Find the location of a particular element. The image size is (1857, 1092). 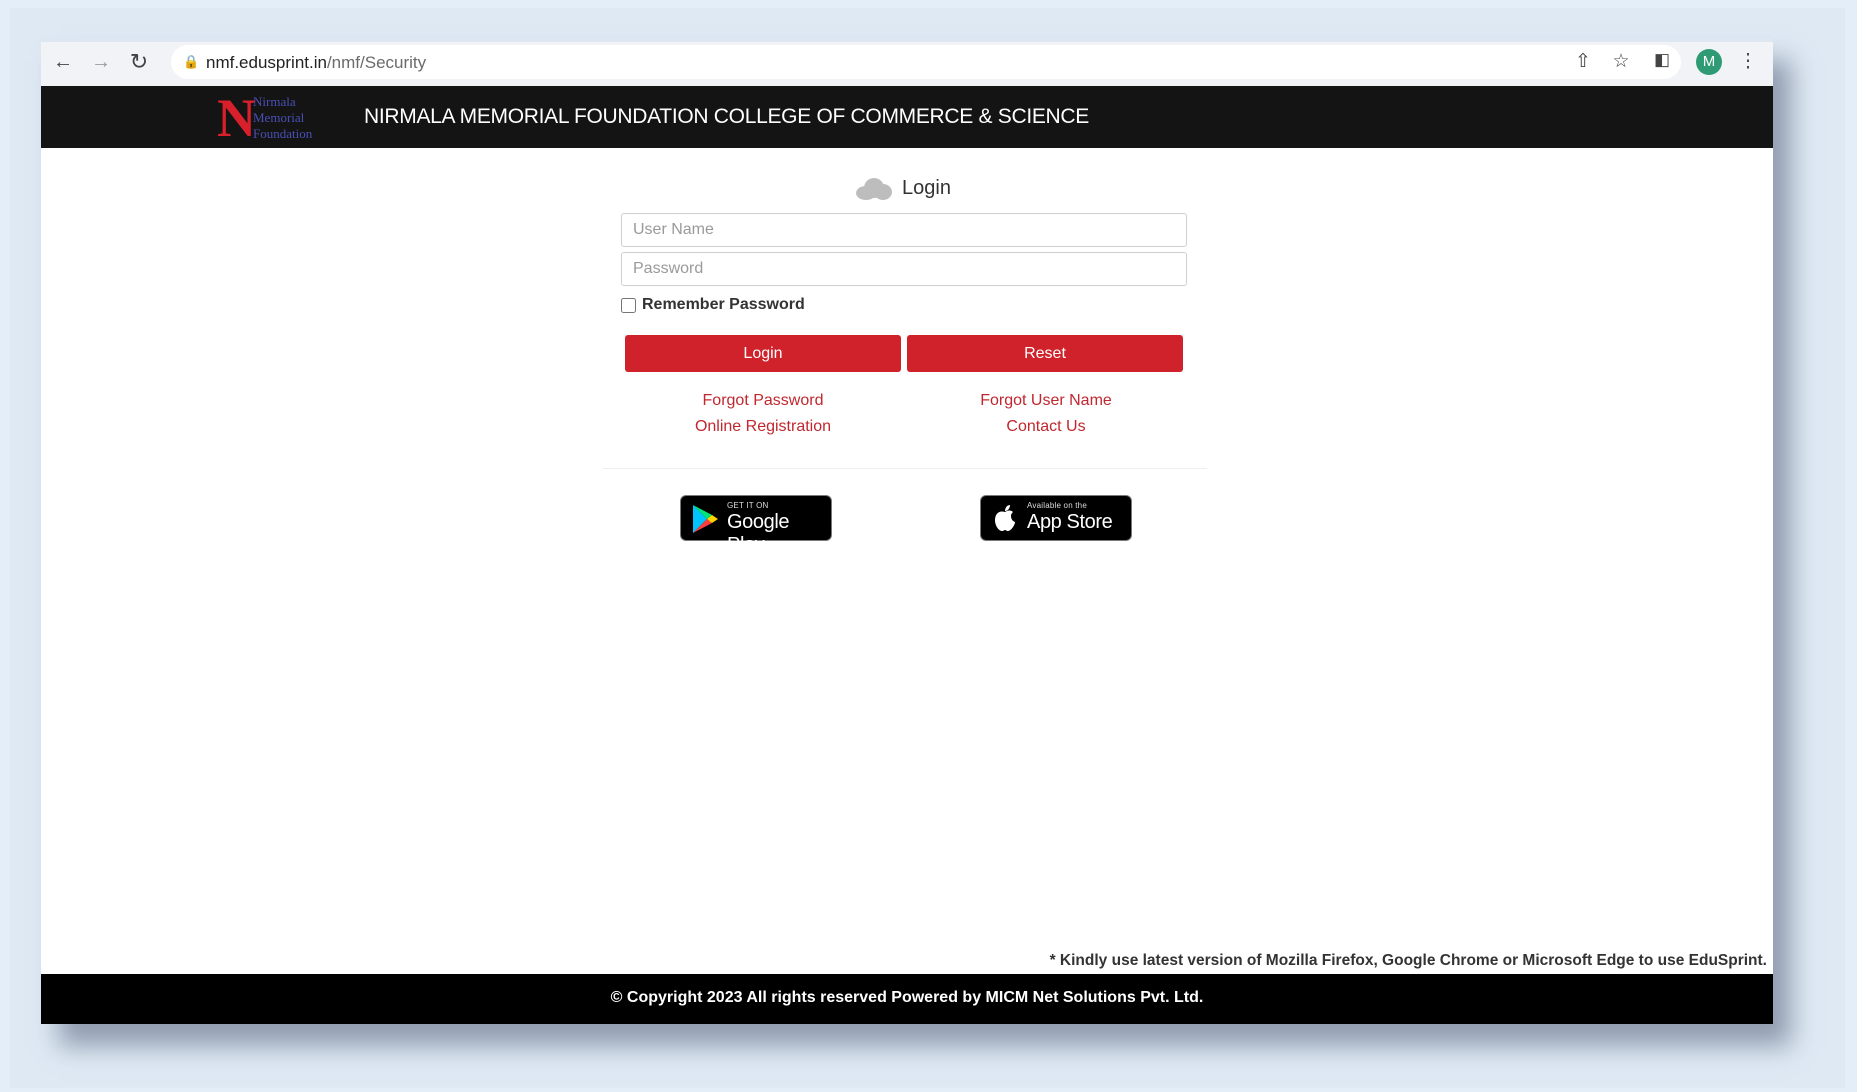

remember-password: Remember Password is located at coordinates (713, 305).